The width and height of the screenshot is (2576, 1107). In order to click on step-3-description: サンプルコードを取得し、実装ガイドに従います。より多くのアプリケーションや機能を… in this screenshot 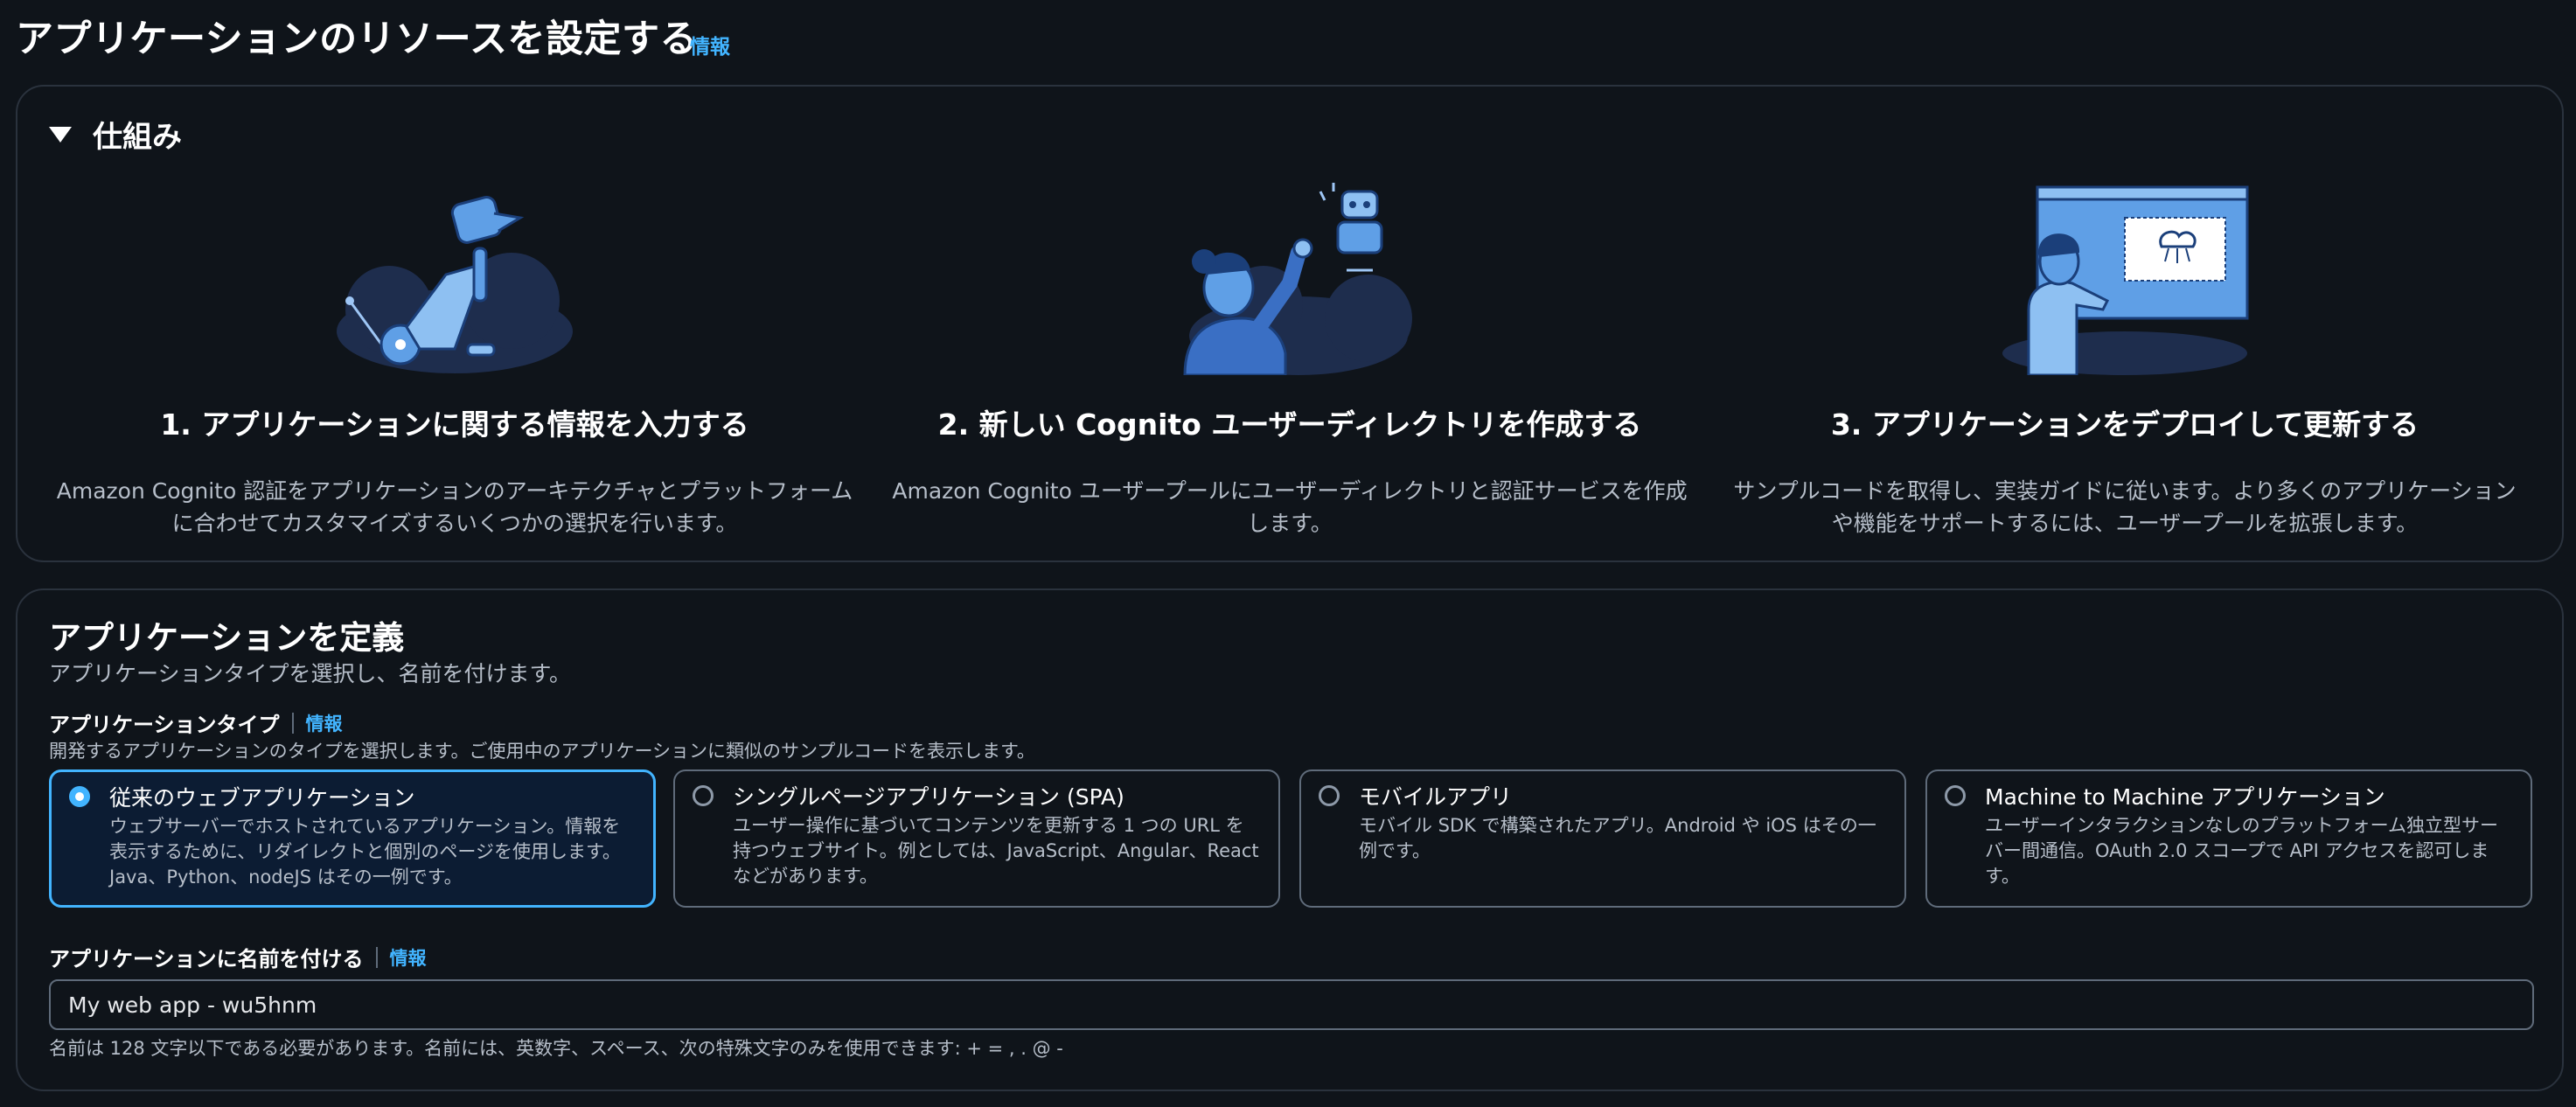, I will do `click(2125, 507)`.